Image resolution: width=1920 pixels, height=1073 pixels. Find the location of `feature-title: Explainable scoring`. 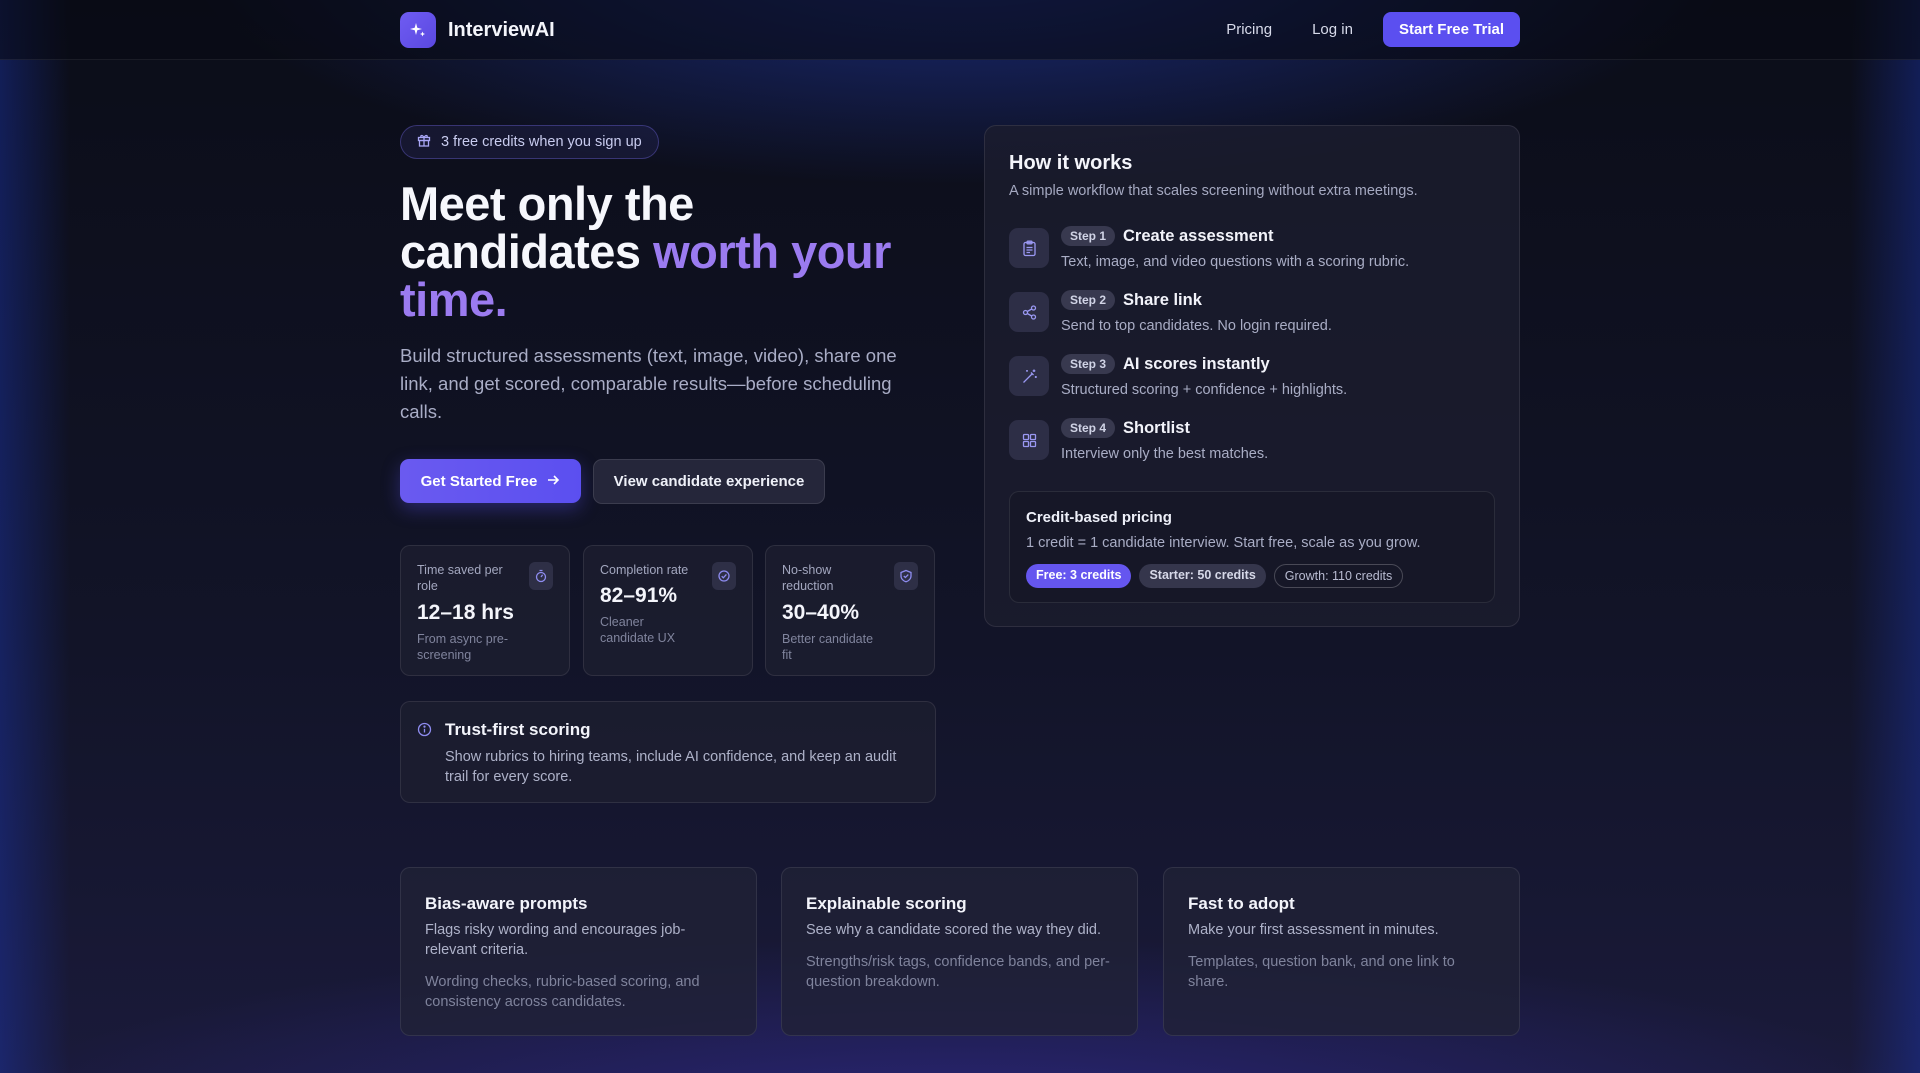

feature-title: Explainable scoring is located at coordinates (886, 903).